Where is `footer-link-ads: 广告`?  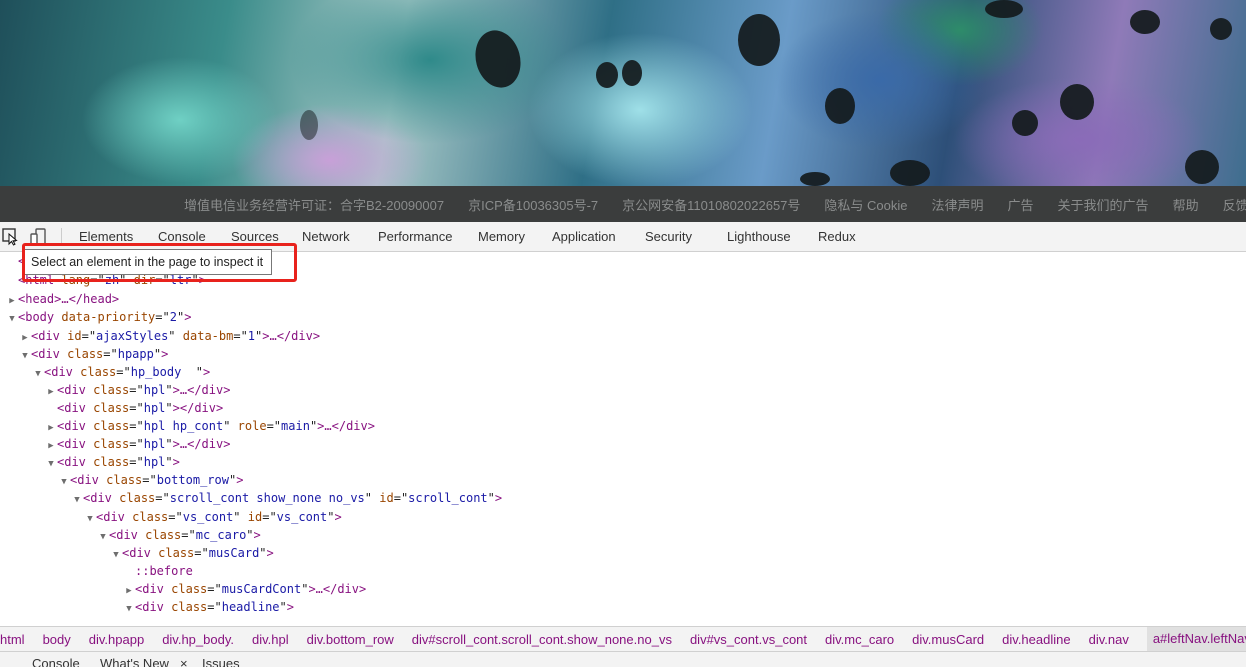
footer-link-ads: 广告 is located at coordinates (1021, 204).